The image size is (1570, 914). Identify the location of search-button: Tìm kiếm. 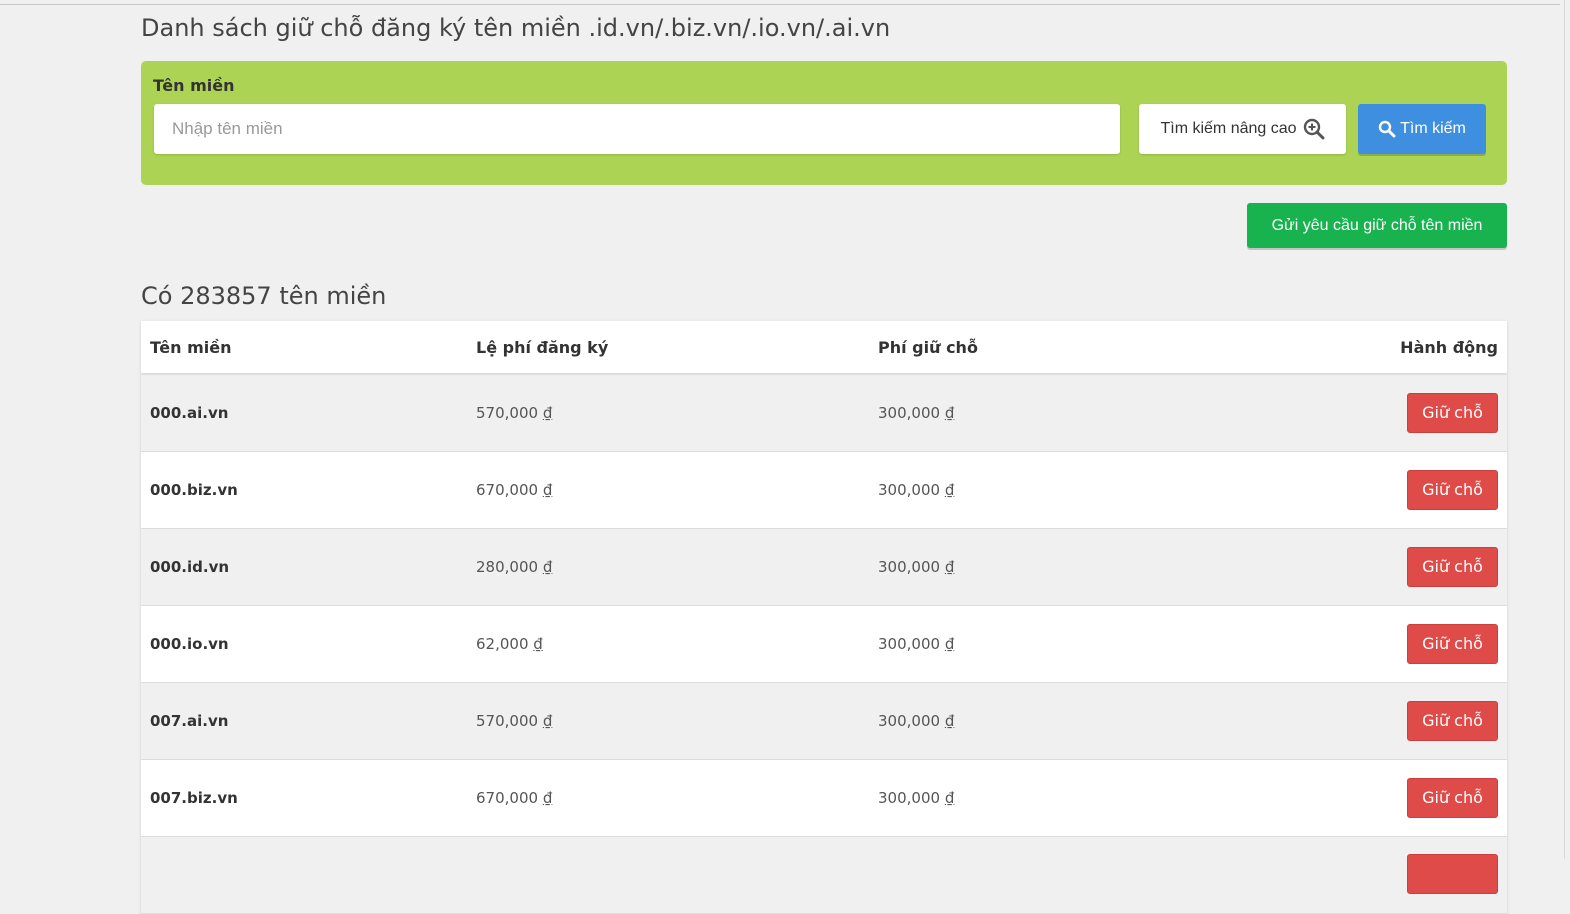
(1422, 129).